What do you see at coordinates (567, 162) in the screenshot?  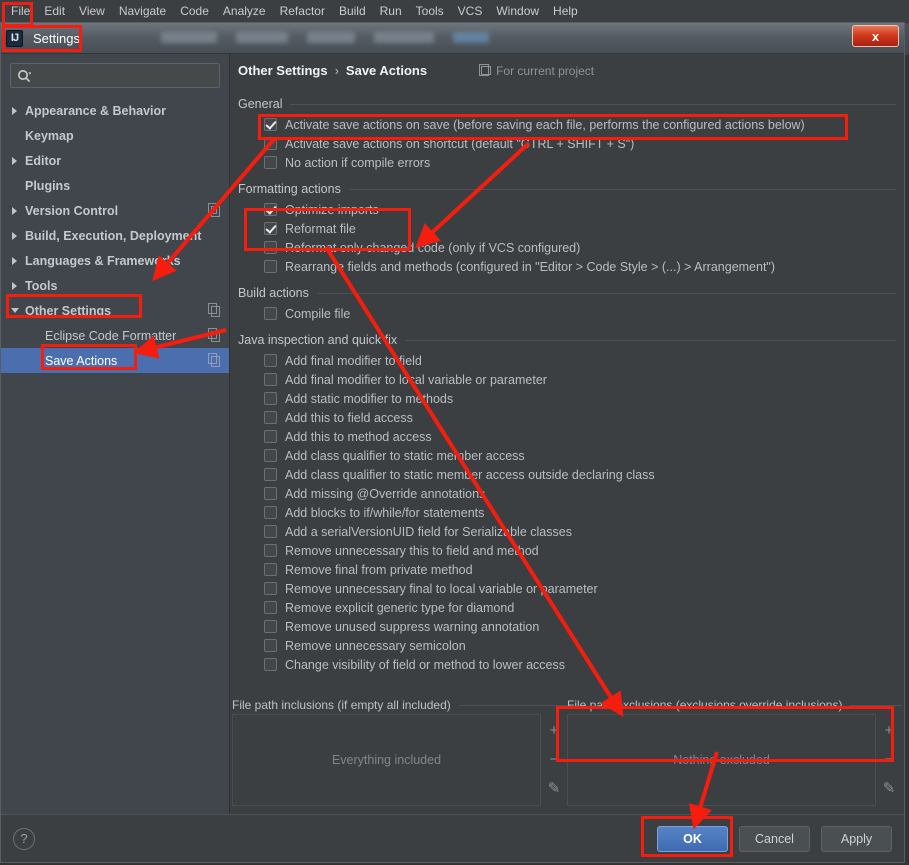 I see `option-row: No action if compile errors` at bounding box center [567, 162].